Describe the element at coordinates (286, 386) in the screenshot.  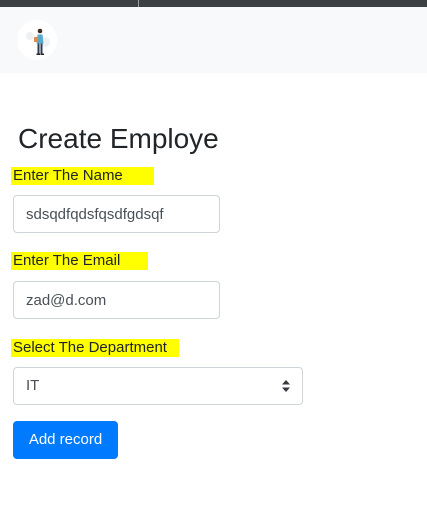
I see `up-down-caret-icon` at that location.